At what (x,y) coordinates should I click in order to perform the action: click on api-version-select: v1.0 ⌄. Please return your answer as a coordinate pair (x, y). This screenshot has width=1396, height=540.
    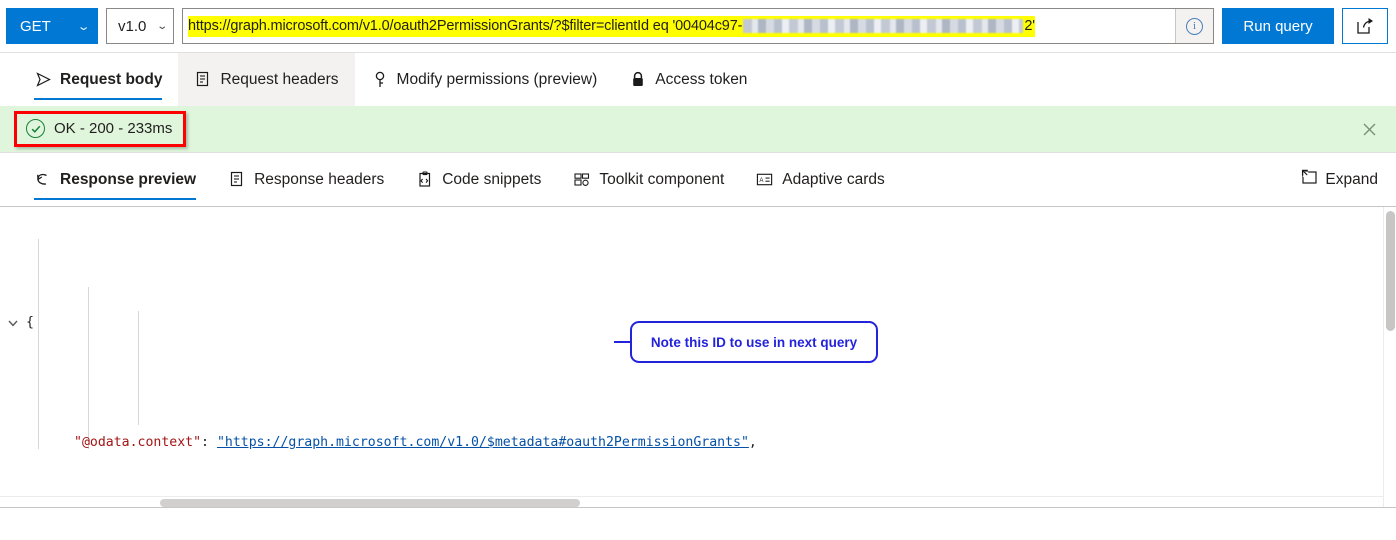
    Looking at the image, I should click on (140, 26).